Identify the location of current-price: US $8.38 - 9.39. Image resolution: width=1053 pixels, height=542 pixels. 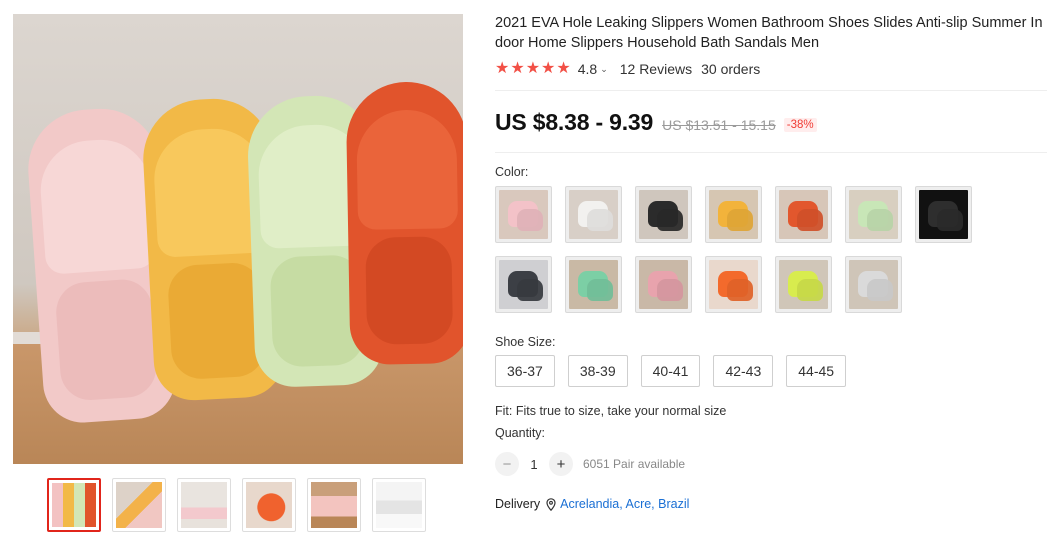
(574, 122).